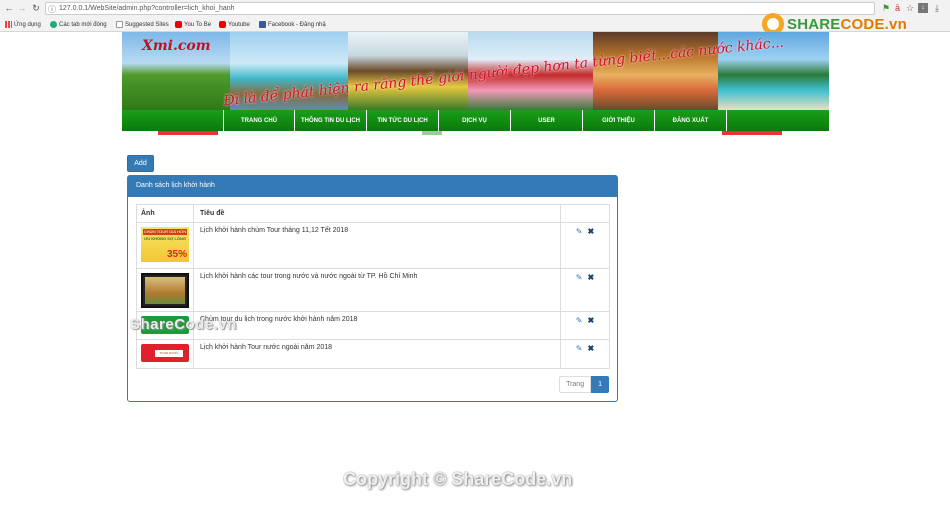 The image size is (950, 505). Describe the element at coordinates (923, 8) in the screenshot. I see `download-icon: ↓` at that location.